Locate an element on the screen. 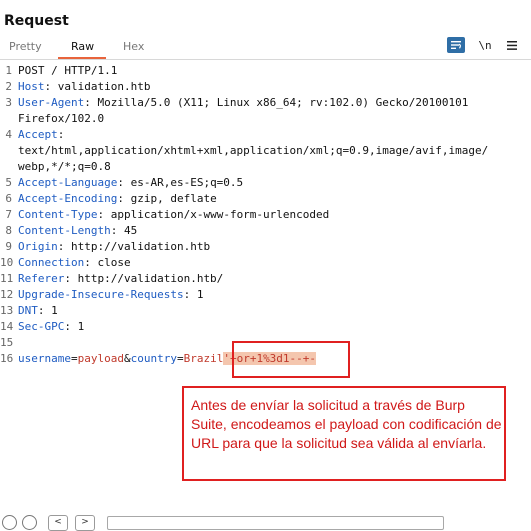  newline-toggle: \n is located at coordinates (485, 45).